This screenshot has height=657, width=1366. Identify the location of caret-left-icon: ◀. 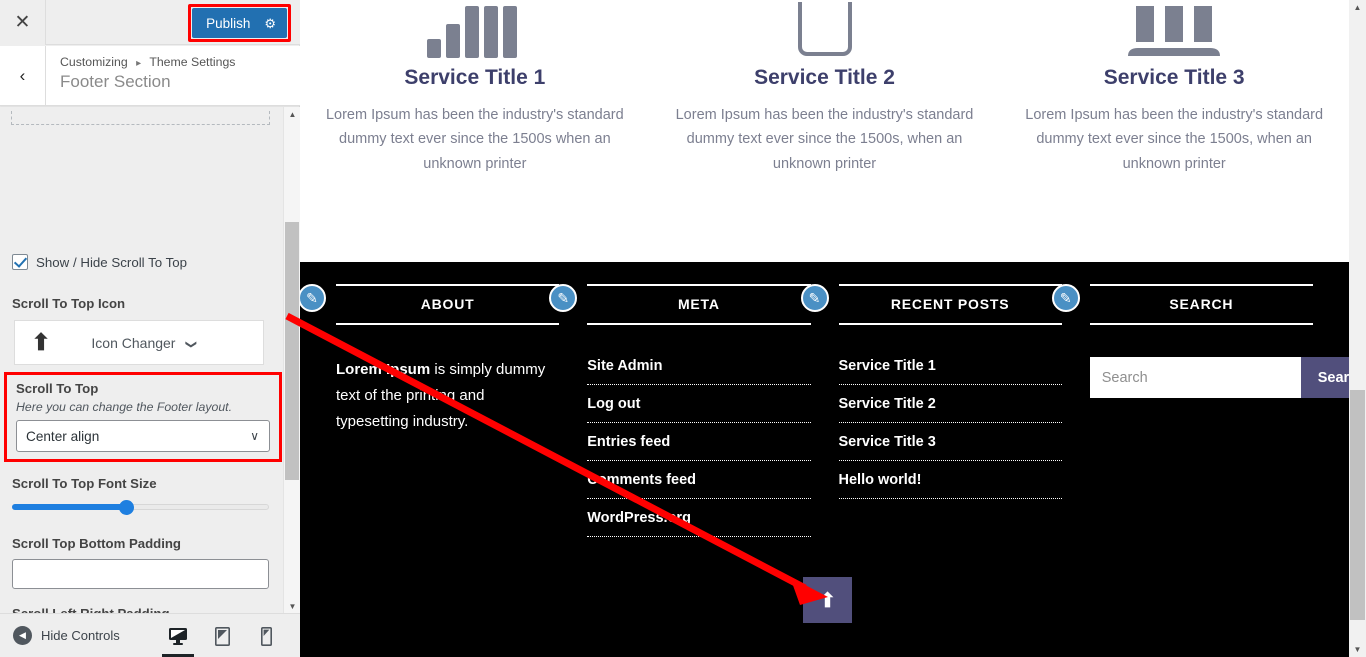
(22, 635).